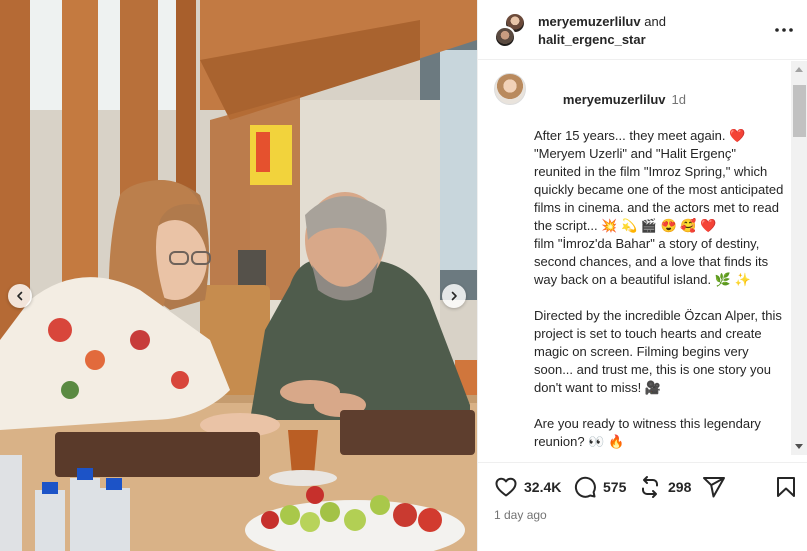  Describe the element at coordinates (589, 21) in the screenshot. I see `author-username-link: meryemuzerliluv` at that location.